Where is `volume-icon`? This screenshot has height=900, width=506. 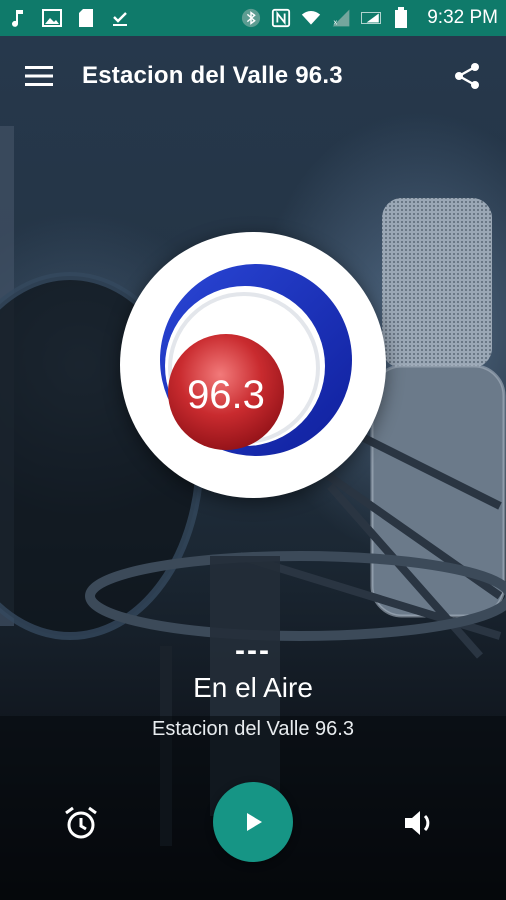
volume-icon is located at coordinates (419, 823).